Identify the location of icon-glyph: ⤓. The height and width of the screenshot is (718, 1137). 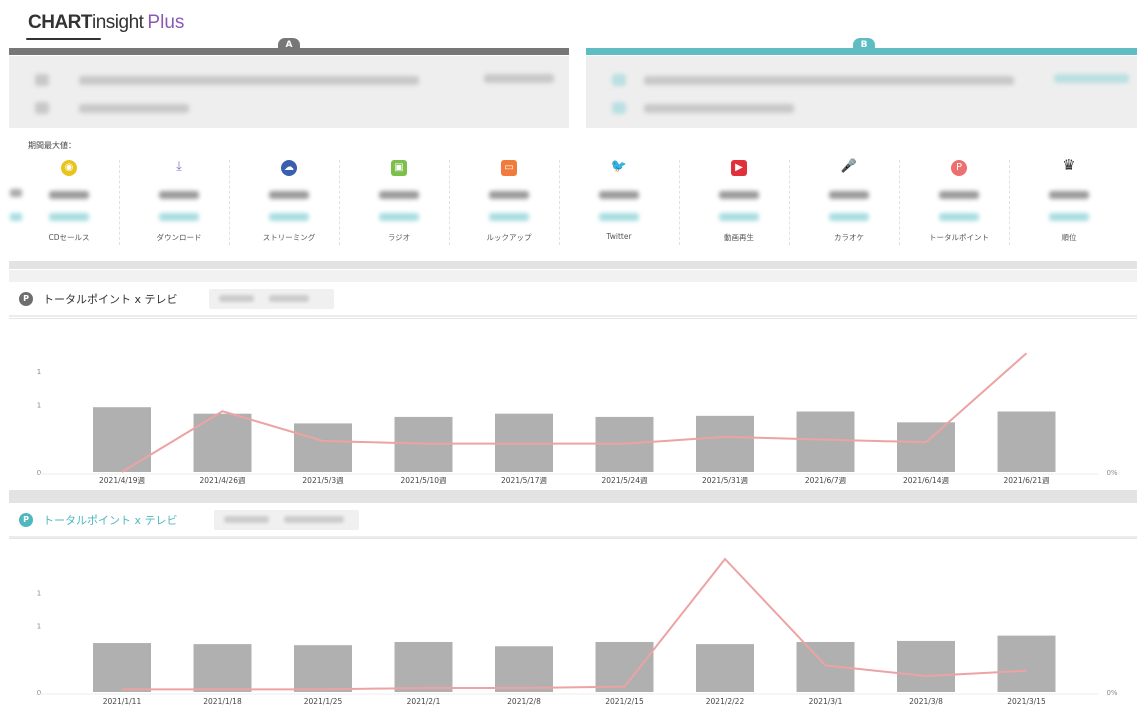
(179, 166).